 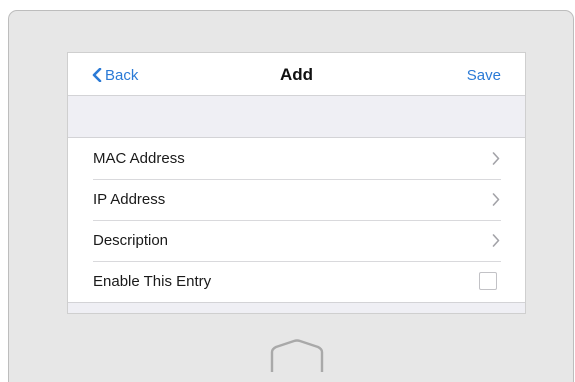 What do you see at coordinates (296, 199) in the screenshot?
I see `list-item-ip-address: IP Address` at bounding box center [296, 199].